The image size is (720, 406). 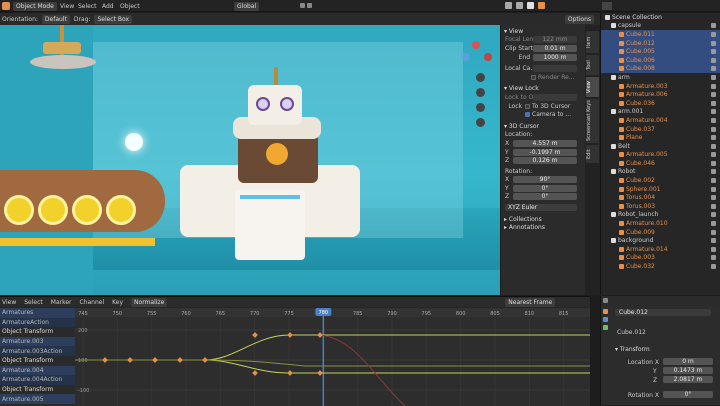 What do you see at coordinates (660, 129) in the screenshot?
I see `outliner-item: Cube.037` at bounding box center [660, 129].